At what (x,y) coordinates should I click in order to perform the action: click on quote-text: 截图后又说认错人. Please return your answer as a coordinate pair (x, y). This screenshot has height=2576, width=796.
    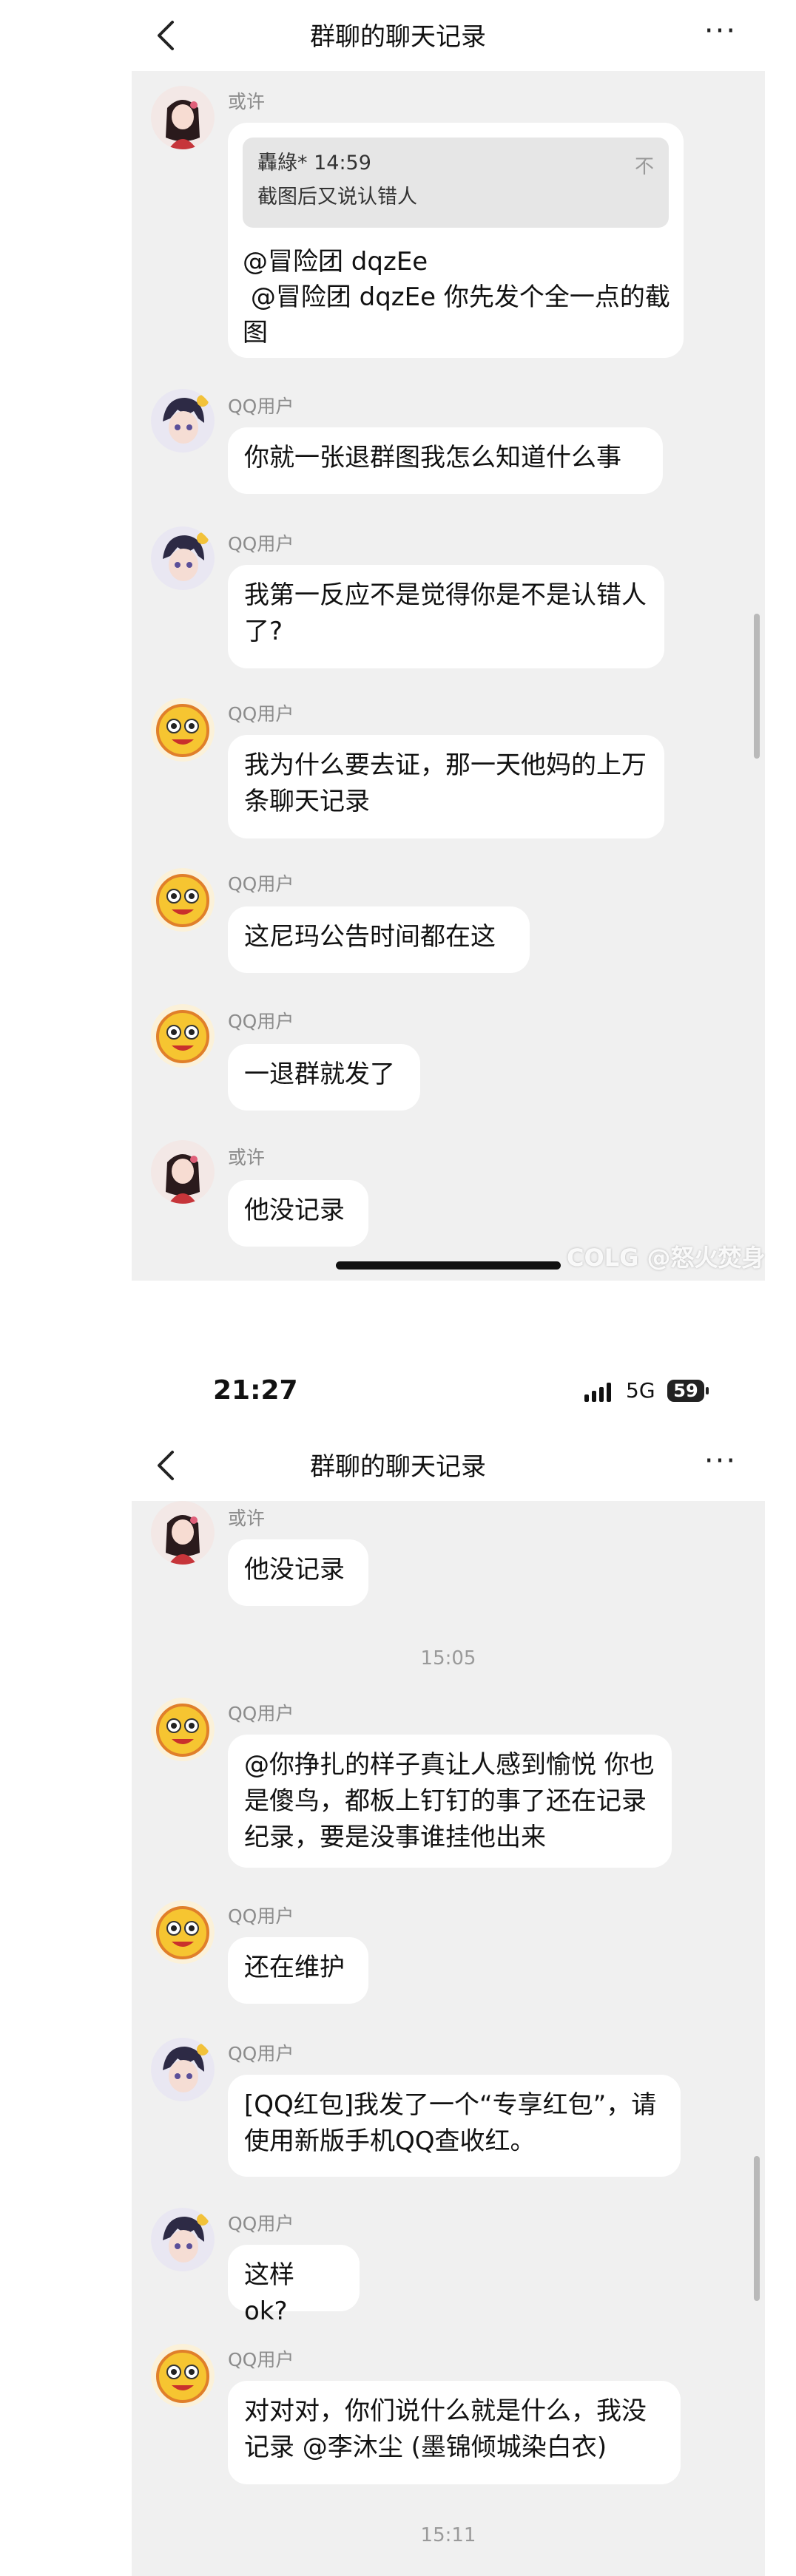
    Looking at the image, I should click on (337, 197).